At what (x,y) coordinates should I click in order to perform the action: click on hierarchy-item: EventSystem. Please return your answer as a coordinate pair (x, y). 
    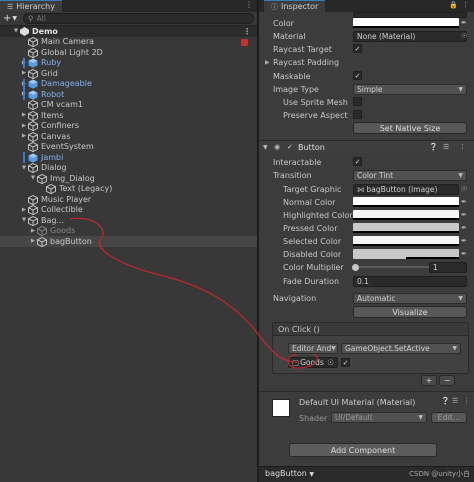
    Looking at the image, I should click on (128, 147).